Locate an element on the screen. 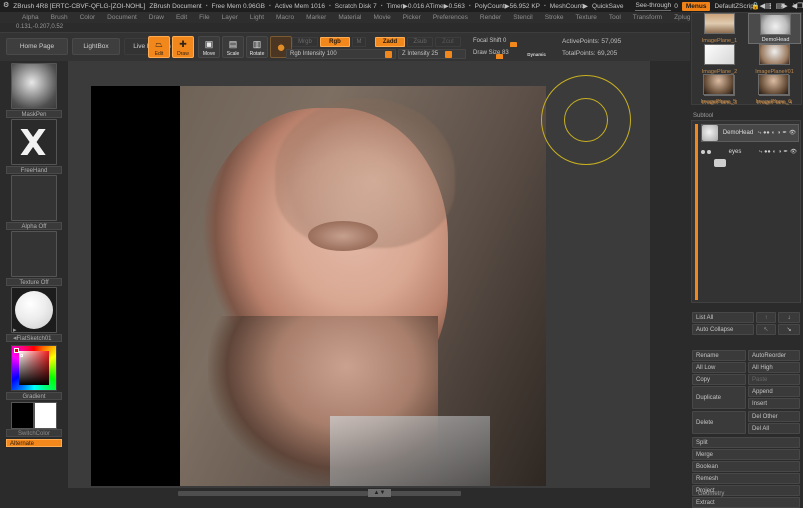  alpha-thumbnail is located at coordinates (34, 198).